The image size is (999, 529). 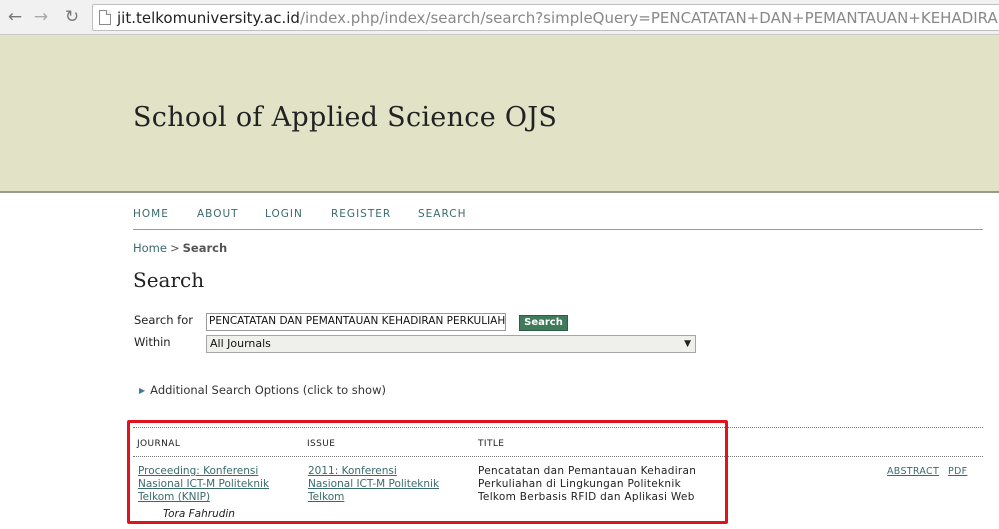 I want to click on breadcrumb-home-link: Home, so click(x=150, y=248).